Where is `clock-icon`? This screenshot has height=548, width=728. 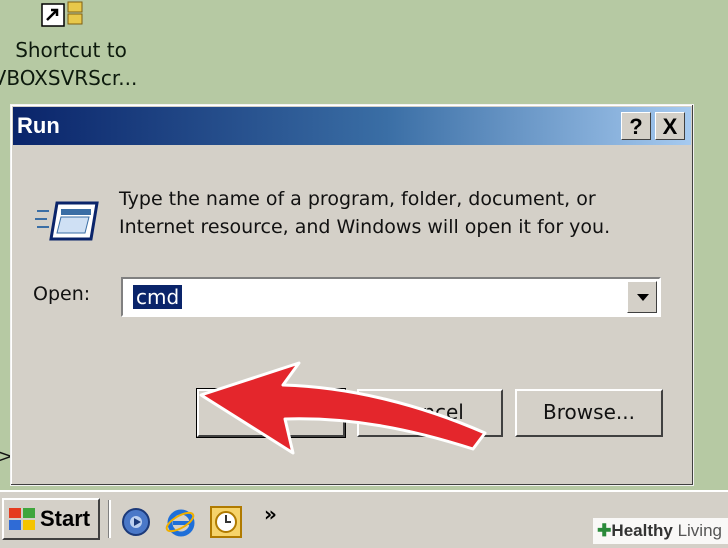
clock-icon is located at coordinates (226, 522).